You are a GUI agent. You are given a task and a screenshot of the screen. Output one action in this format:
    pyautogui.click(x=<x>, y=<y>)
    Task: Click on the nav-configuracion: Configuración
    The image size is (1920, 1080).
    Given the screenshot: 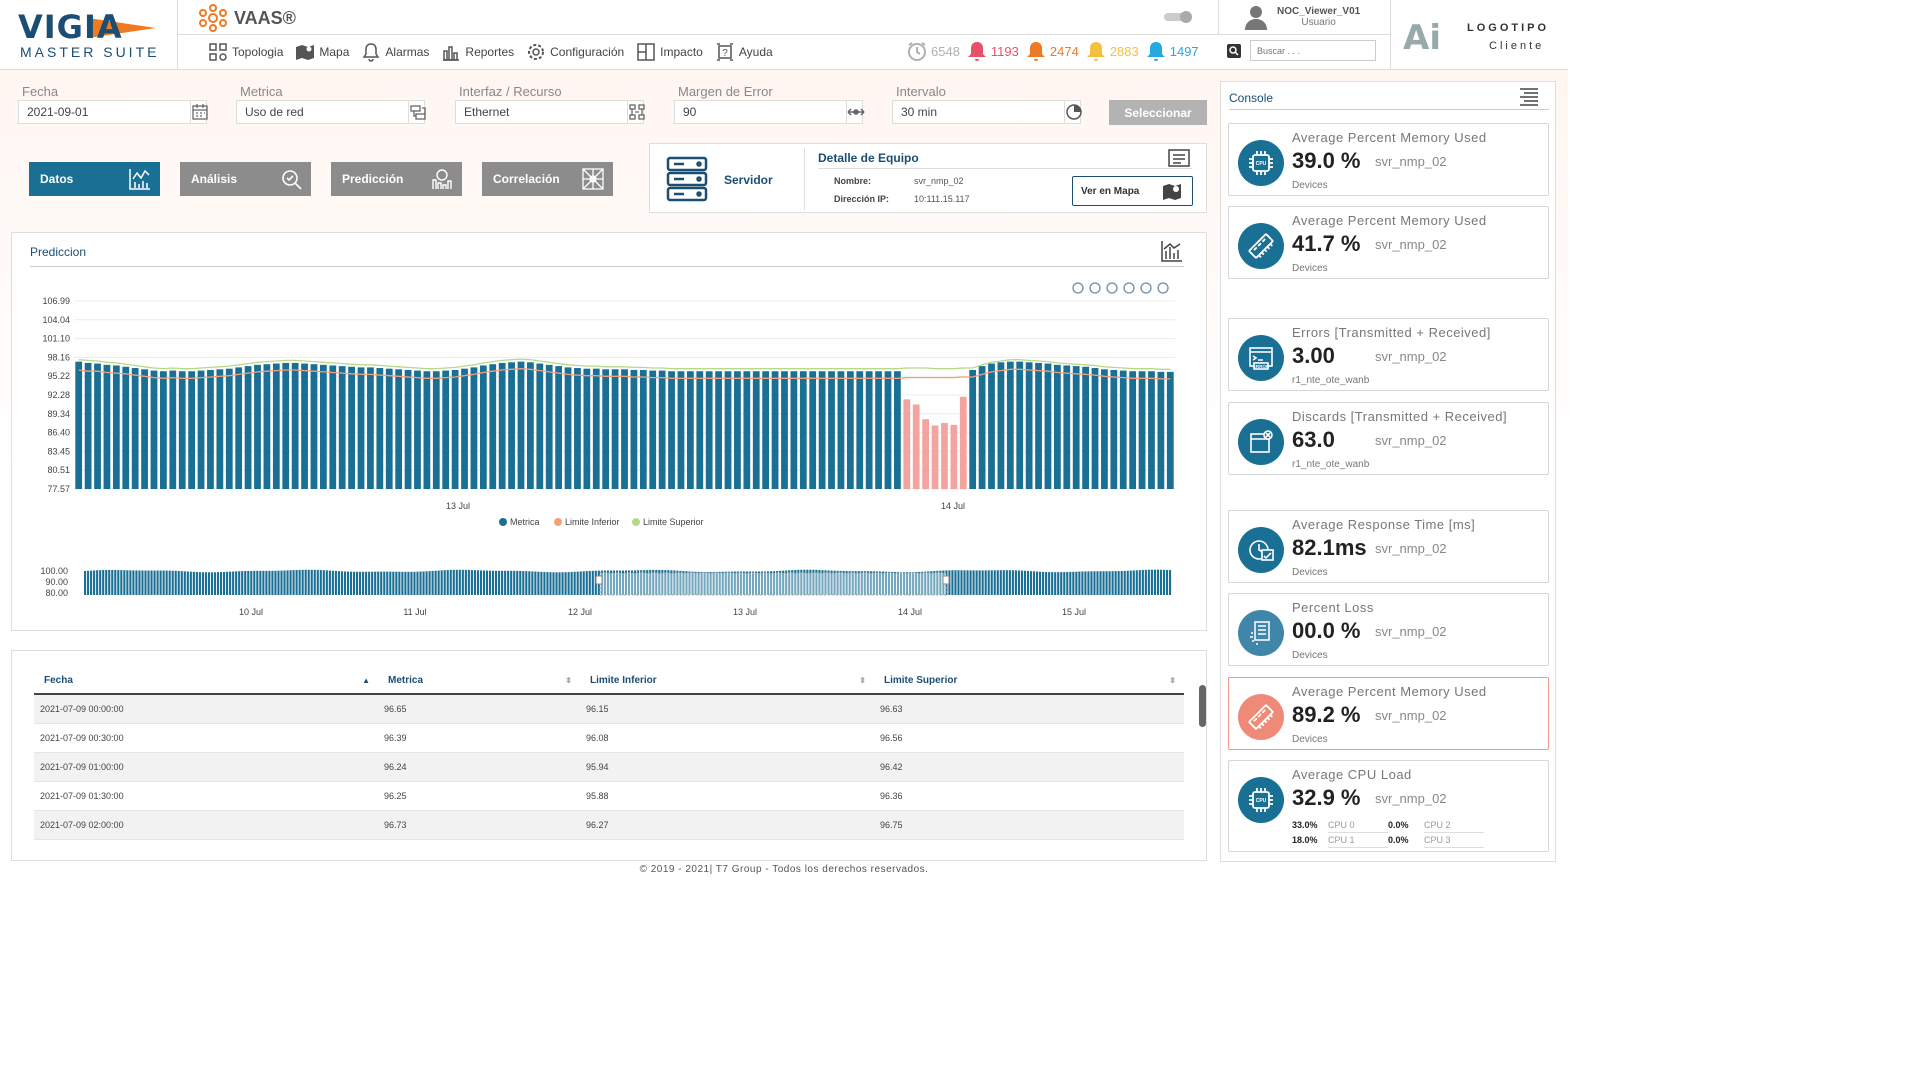 What is the action you would take?
    pyautogui.click(x=575, y=52)
    